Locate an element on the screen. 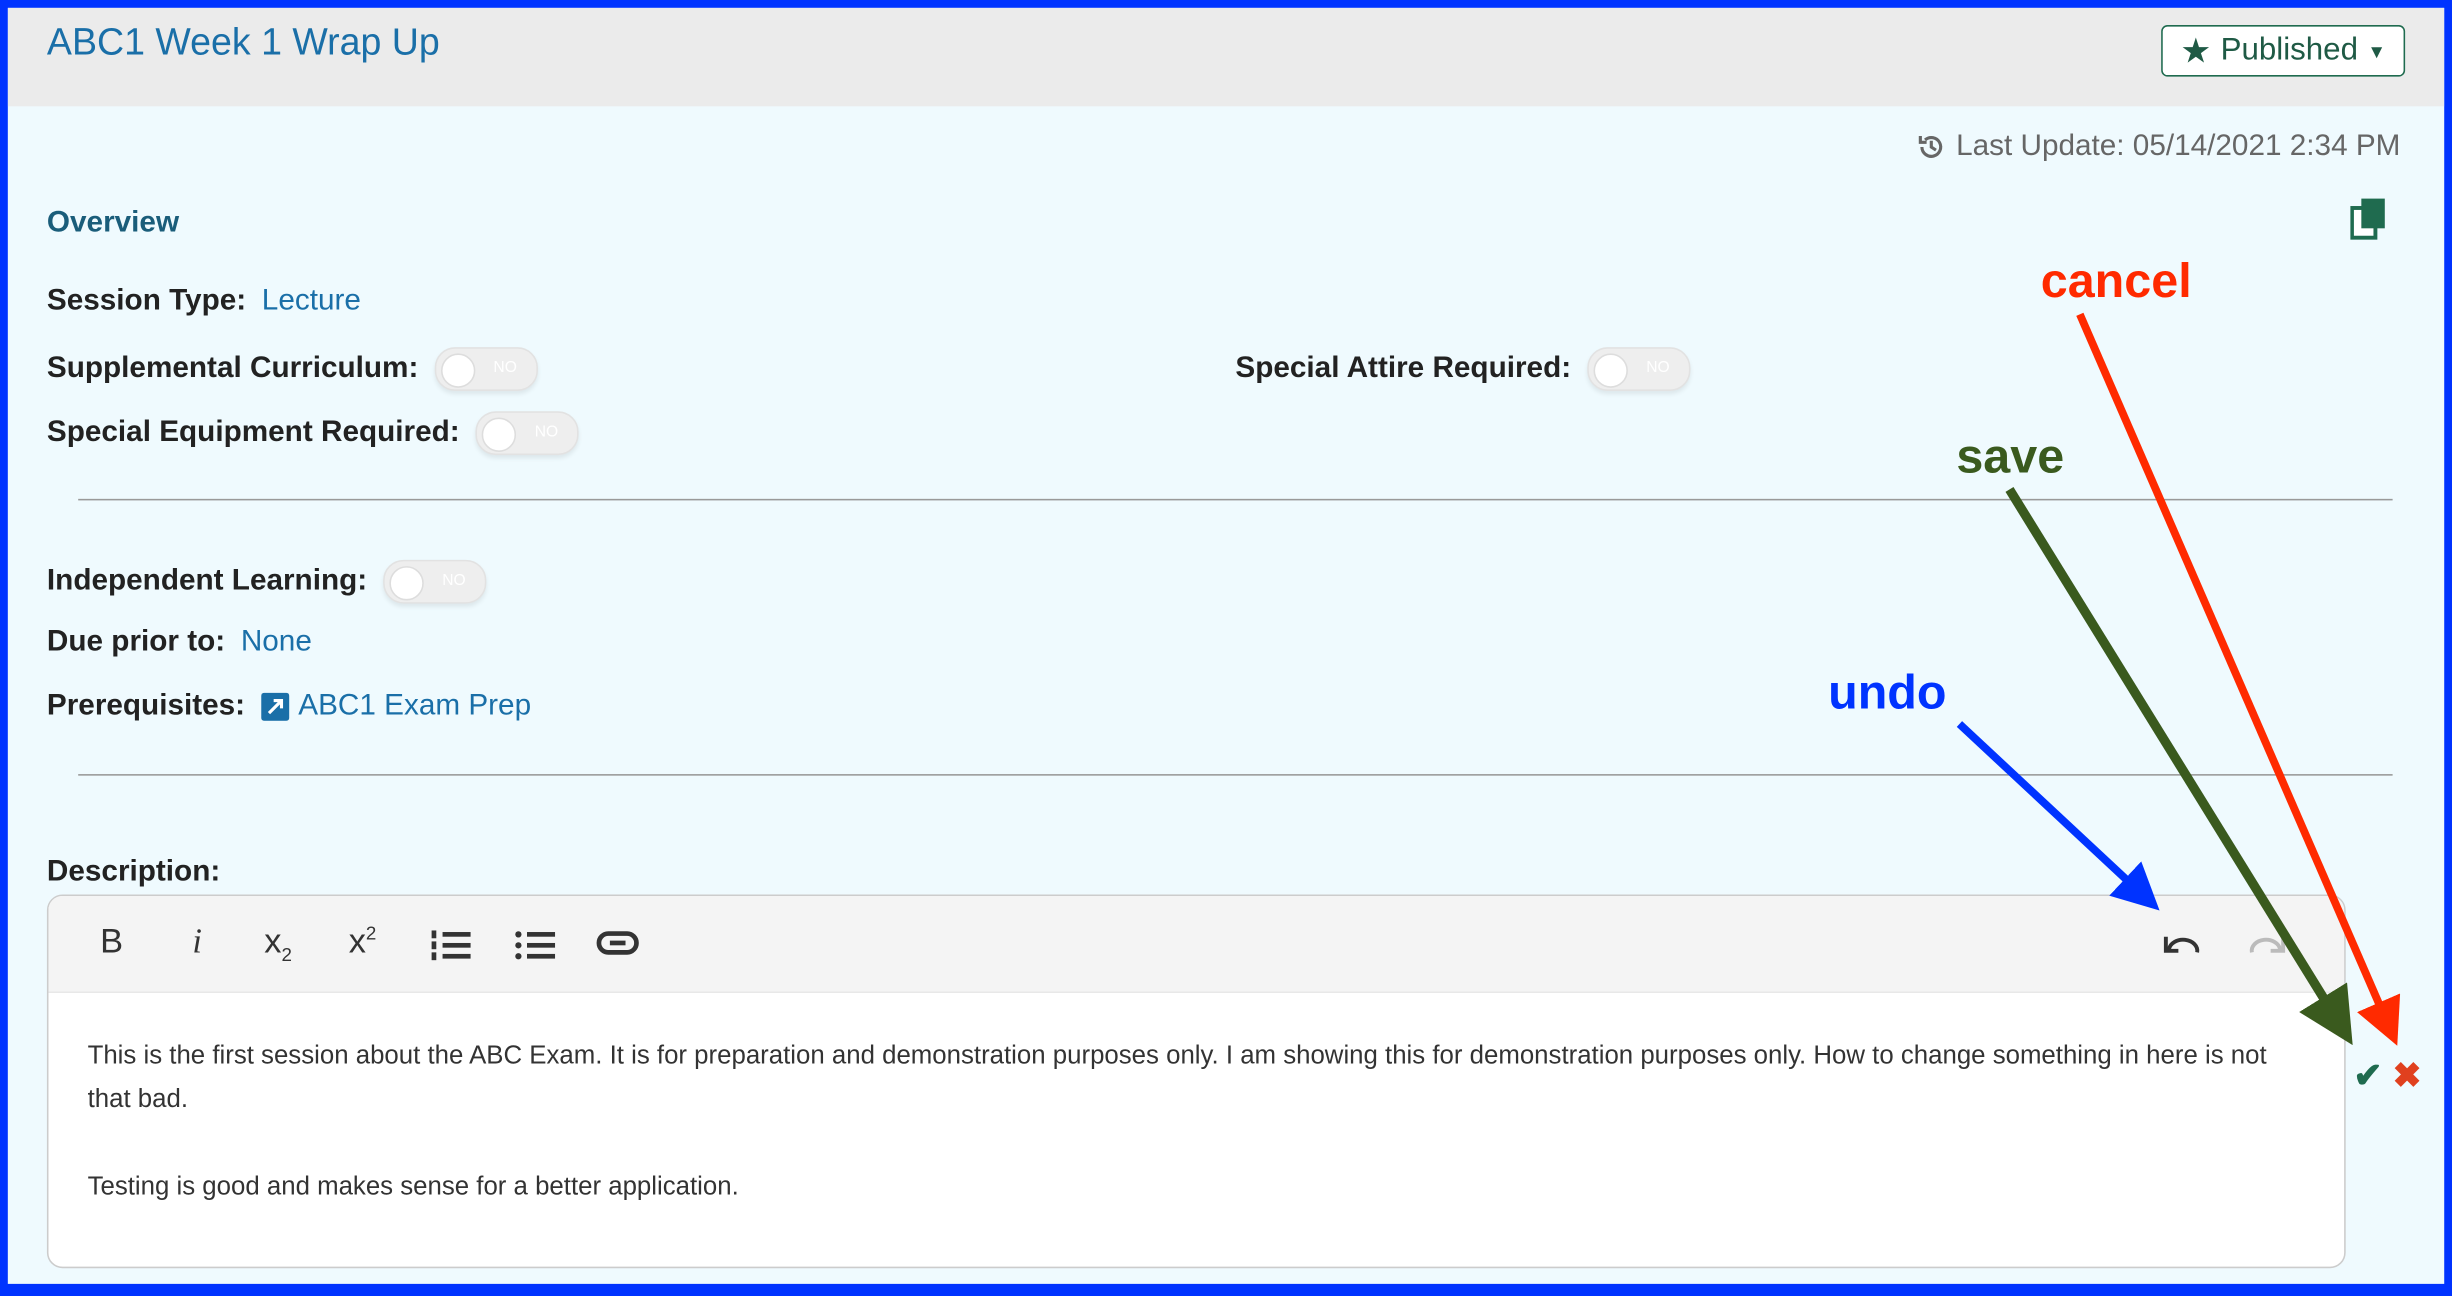 The width and height of the screenshot is (2452, 1296). annotation-arrows is located at coordinates (2178, 679).